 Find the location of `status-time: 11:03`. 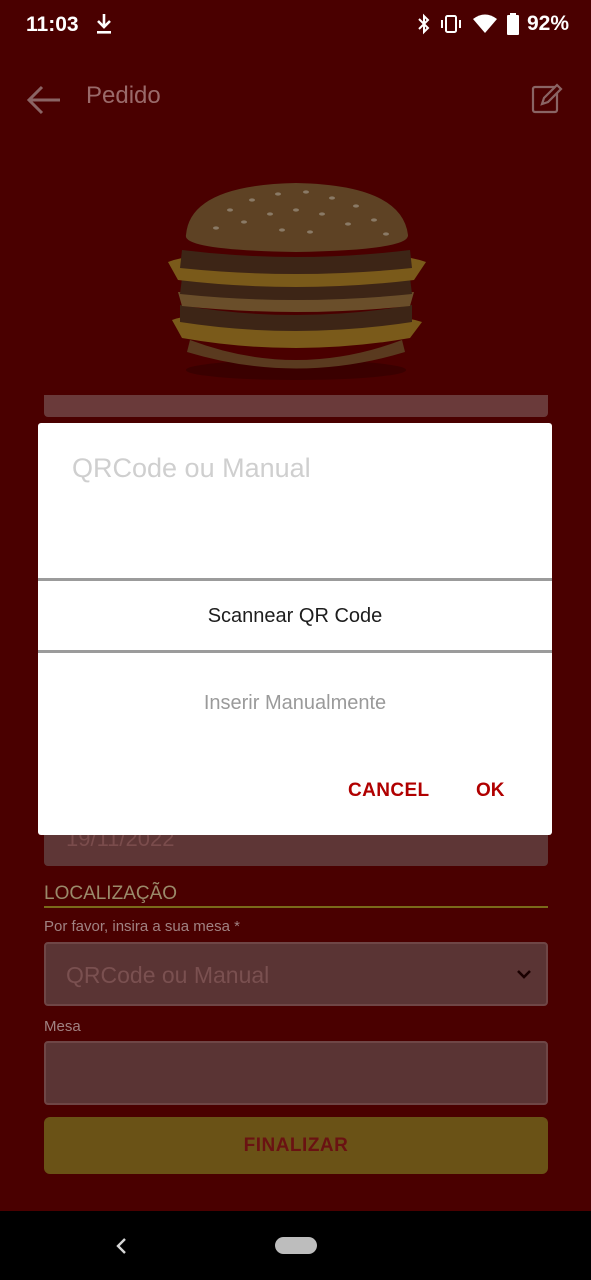

status-time: 11:03 is located at coordinates (52, 24).